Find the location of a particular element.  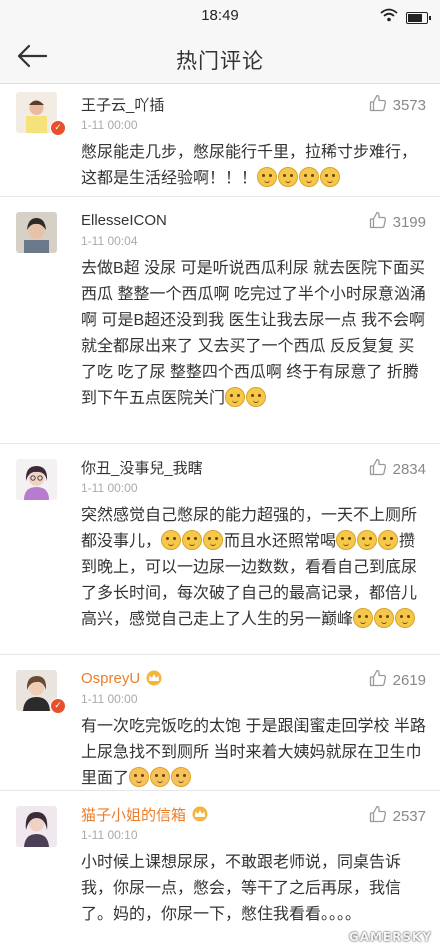

nav-bar: 热门评论 is located at coordinates (220, 58).